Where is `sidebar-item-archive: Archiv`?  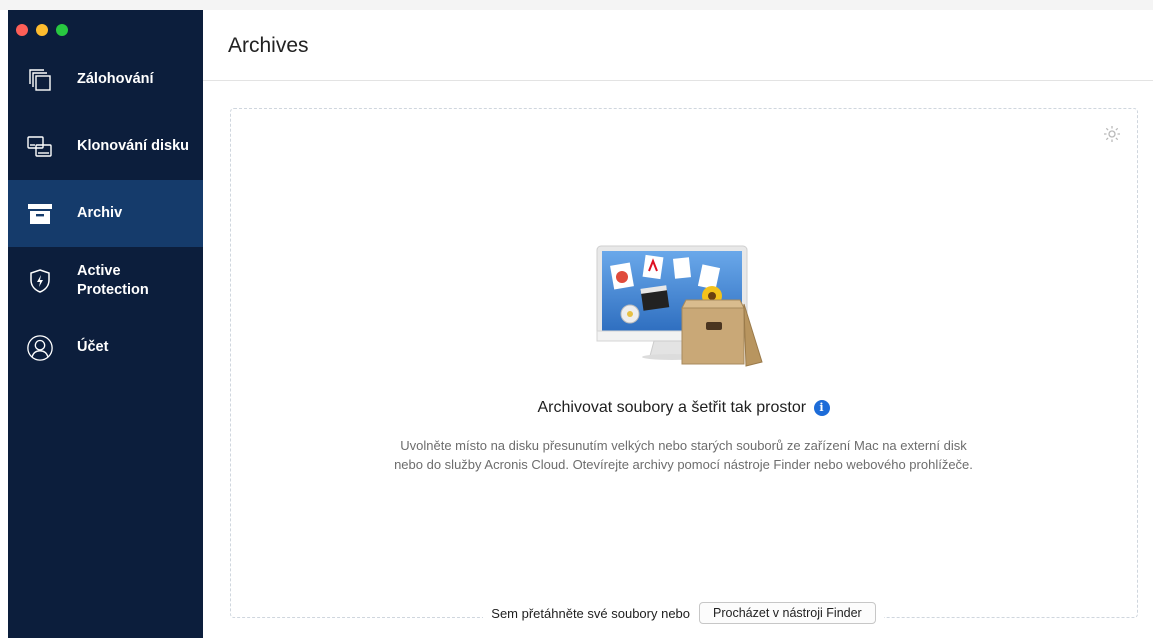 sidebar-item-archive: Archiv is located at coordinates (105, 213).